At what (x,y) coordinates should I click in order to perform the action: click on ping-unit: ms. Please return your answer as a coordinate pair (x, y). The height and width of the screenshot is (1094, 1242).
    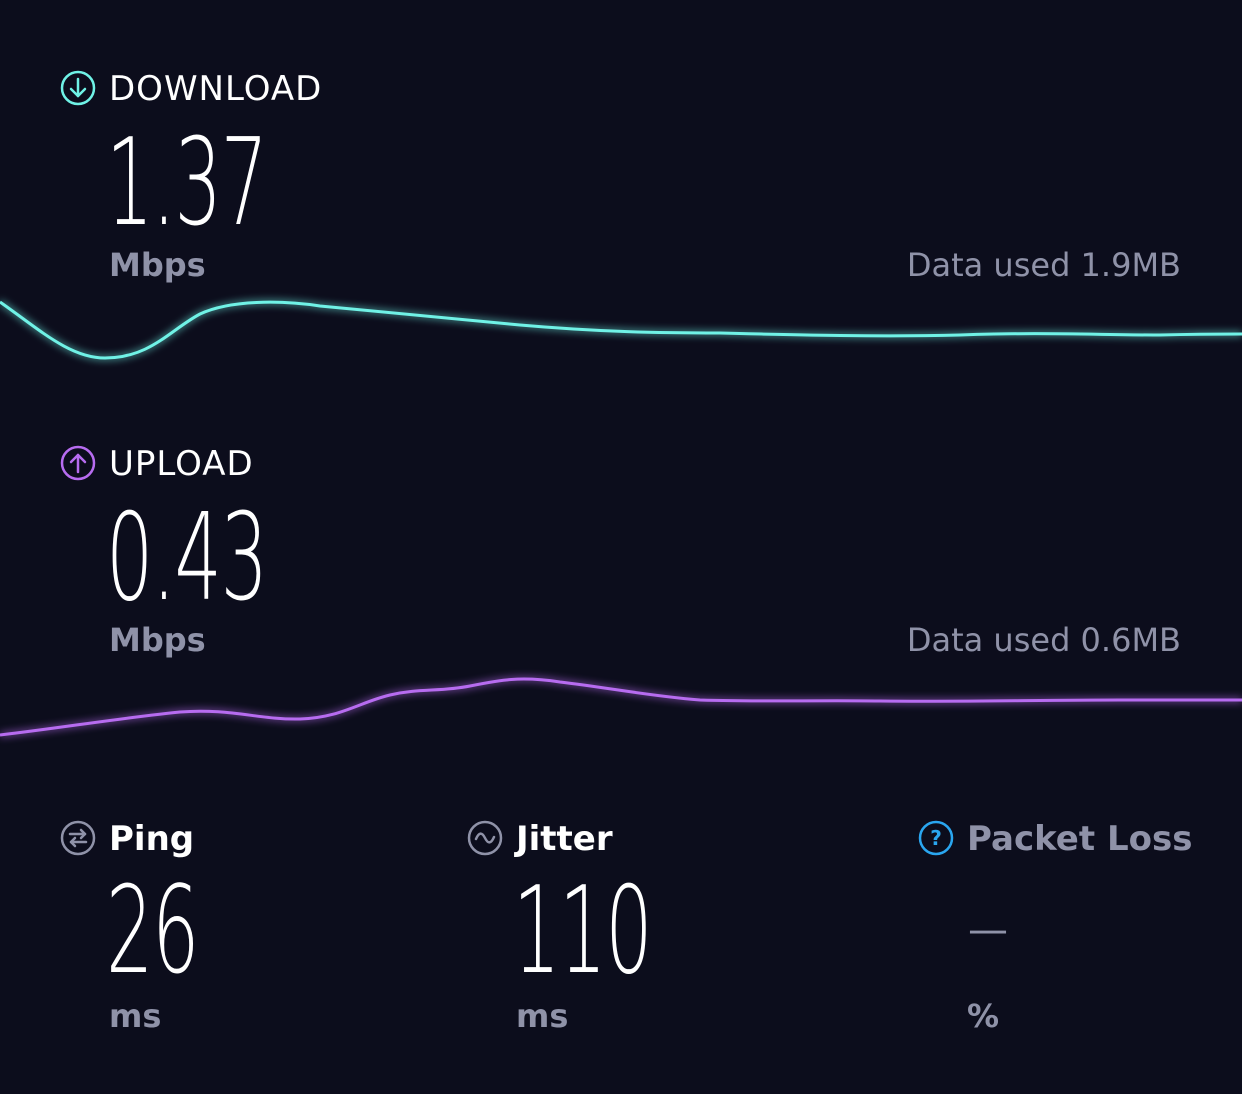
    Looking at the image, I should click on (135, 1016).